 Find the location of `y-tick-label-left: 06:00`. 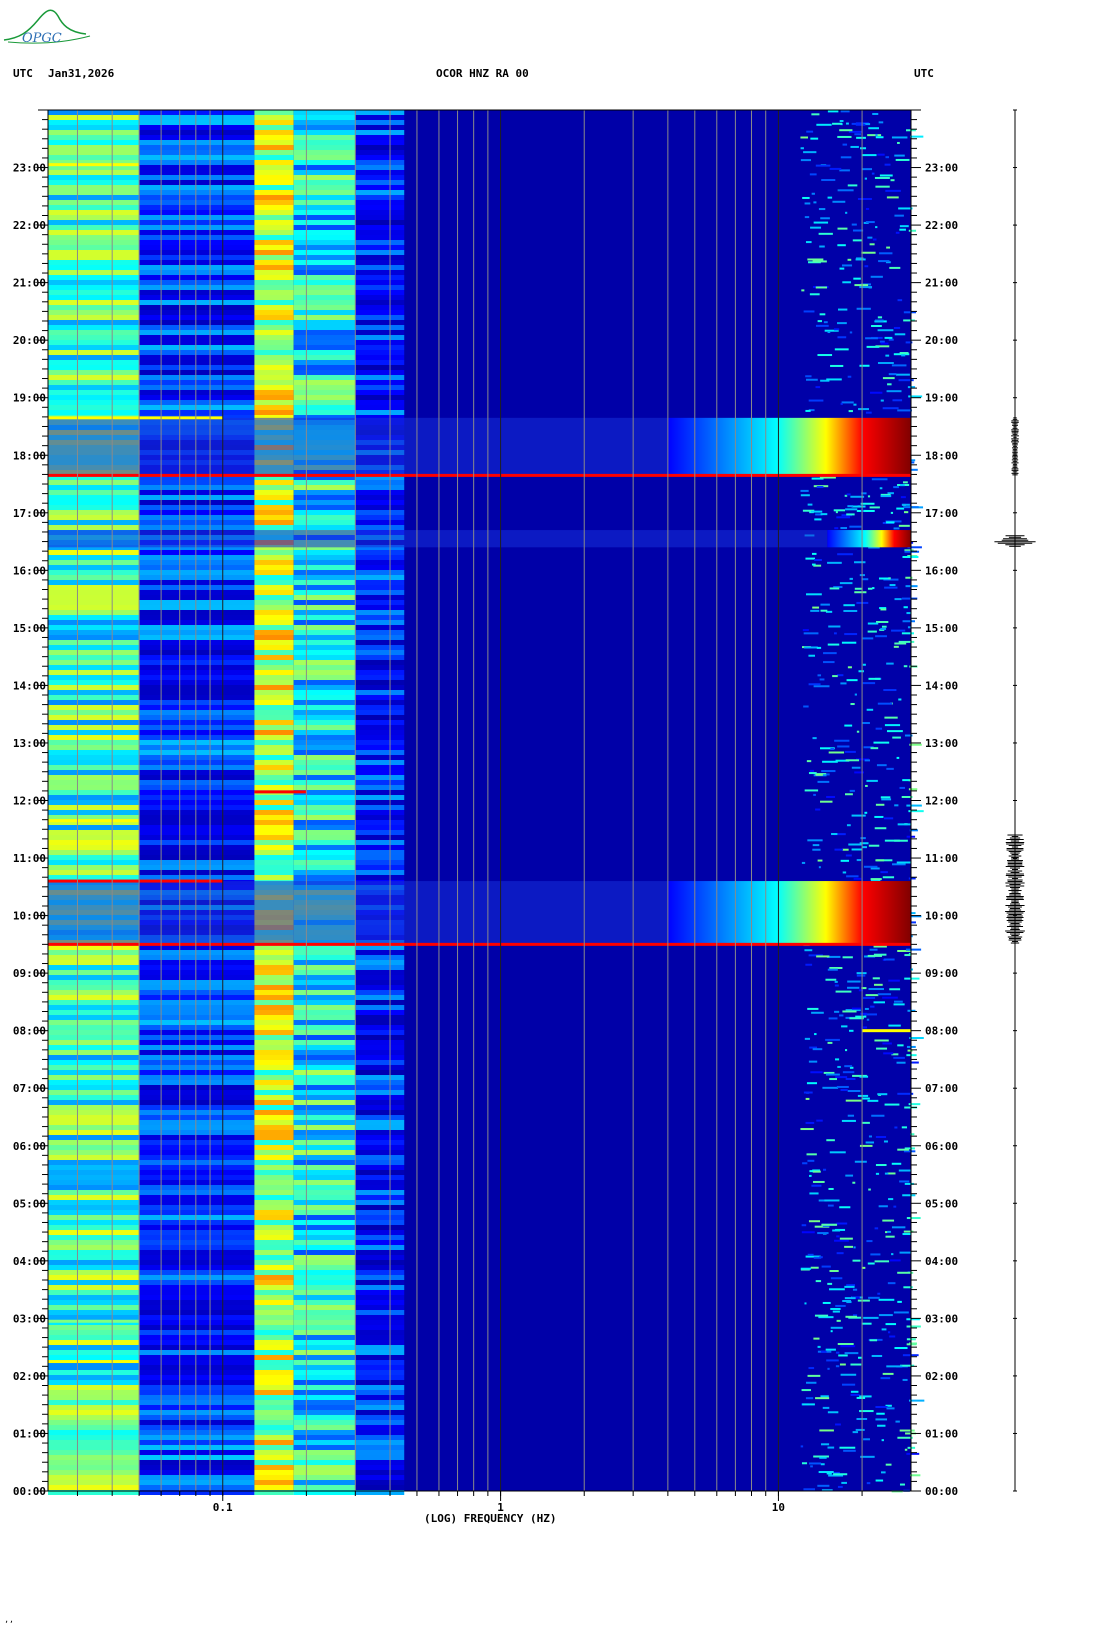

y-tick-label-left: 06:00 is located at coordinates (29, 1146).